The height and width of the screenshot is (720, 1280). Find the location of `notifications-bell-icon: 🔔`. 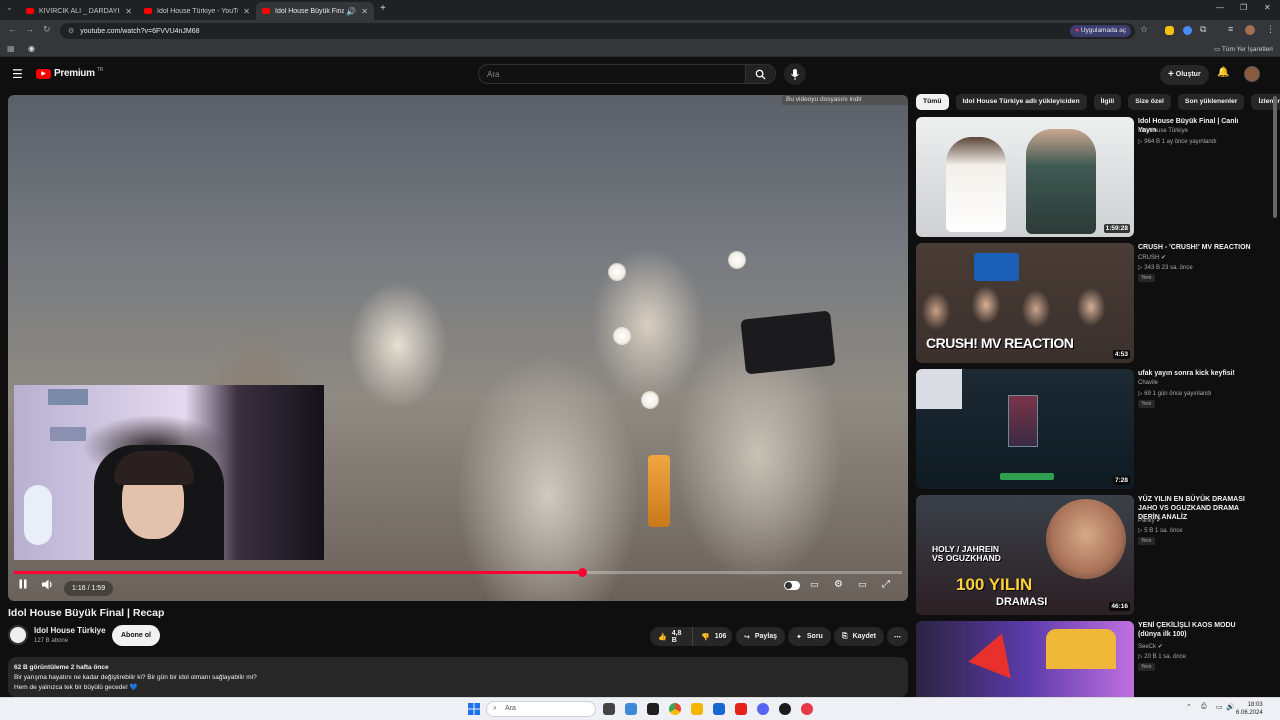

notifications-bell-icon: 🔔 is located at coordinates (1223, 72).